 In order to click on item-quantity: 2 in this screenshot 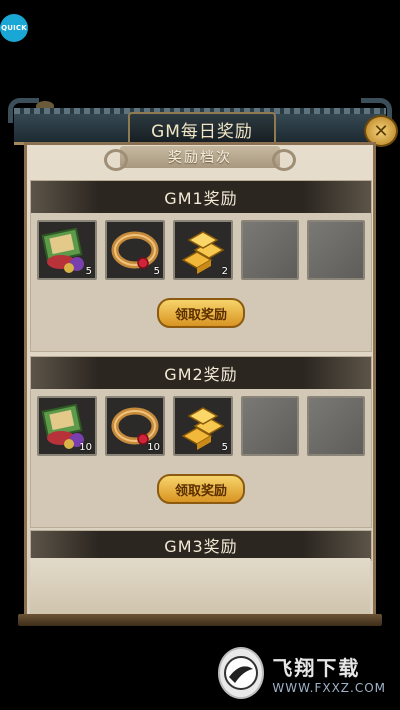, I will do `click(224, 271)`.